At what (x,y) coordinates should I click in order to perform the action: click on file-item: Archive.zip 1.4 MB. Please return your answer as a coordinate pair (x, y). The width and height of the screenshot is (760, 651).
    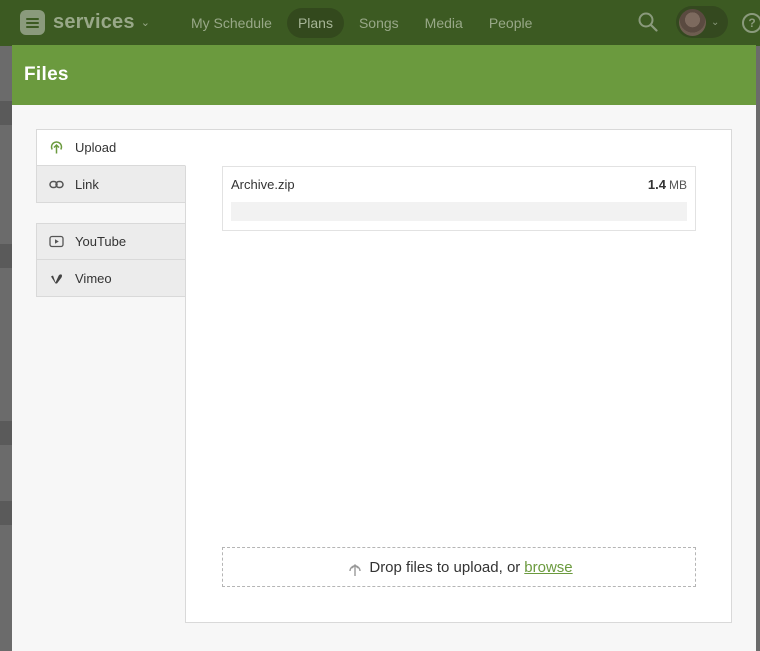
    Looking at the image, I should click on (459, 198).